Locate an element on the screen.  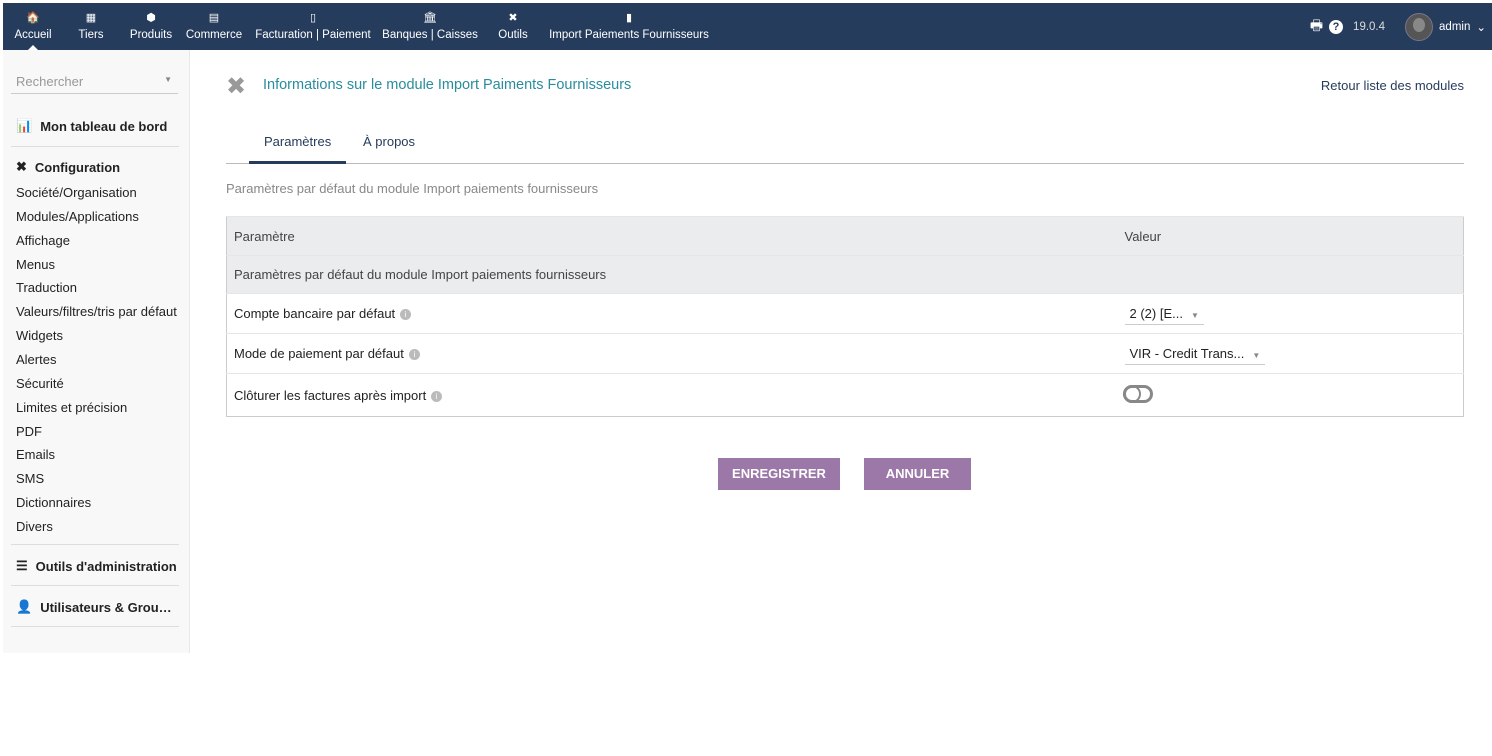
home-icon: 🏠 is located at coordinates (33, 18).